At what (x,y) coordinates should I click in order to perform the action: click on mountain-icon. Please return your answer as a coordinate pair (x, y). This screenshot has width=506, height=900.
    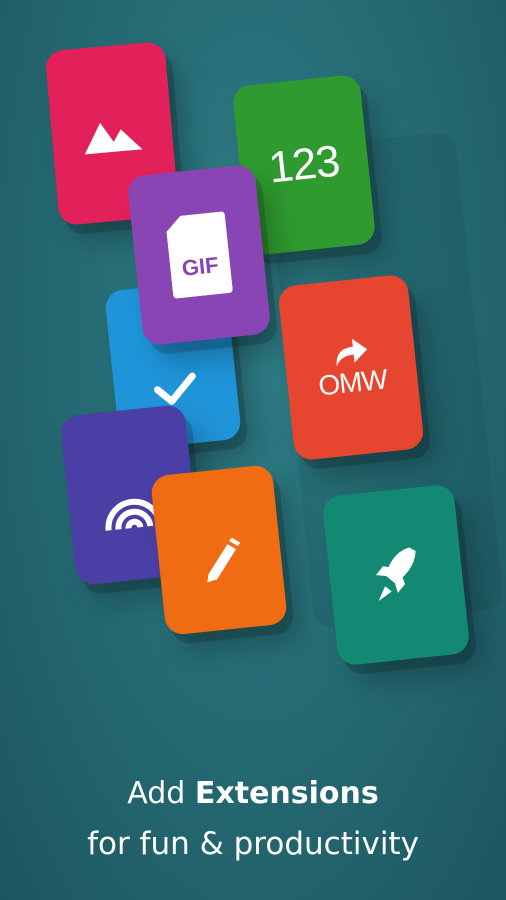
    Looking at the image, I should click on (113, 138).